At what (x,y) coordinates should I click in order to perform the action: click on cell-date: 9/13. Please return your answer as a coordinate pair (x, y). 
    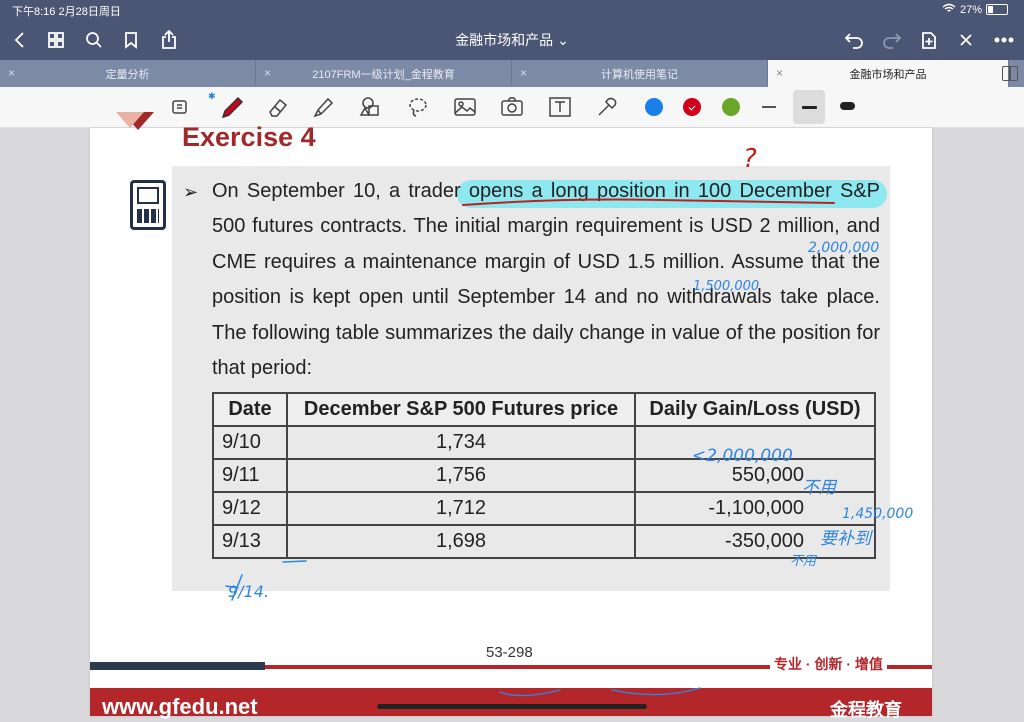
    Looking at the image, I should click on (250, 541).